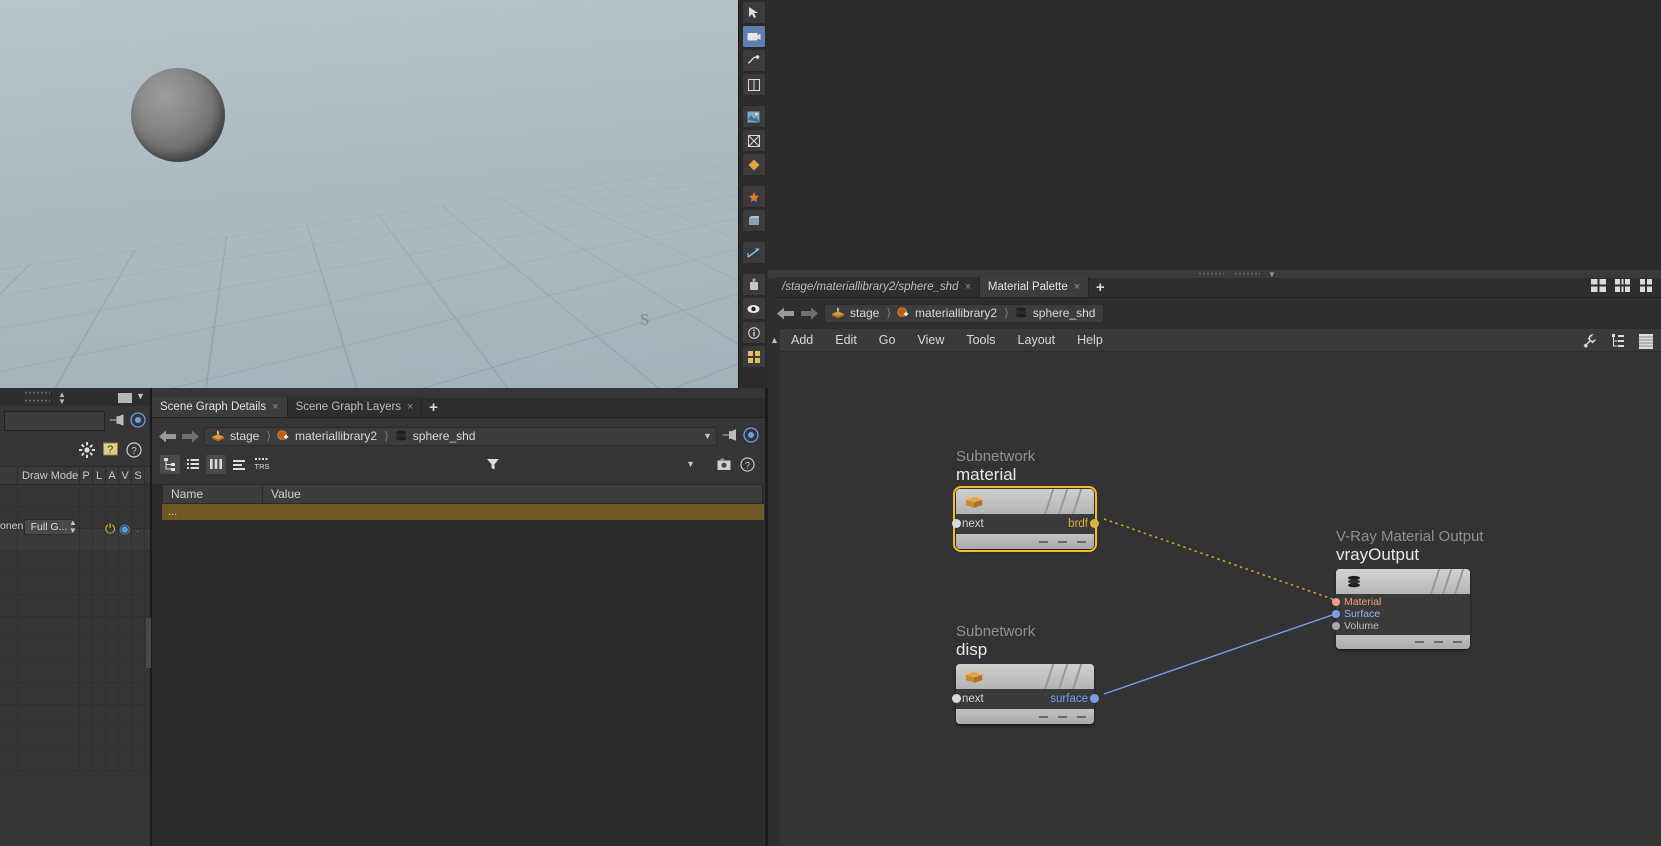 The width and height of the screenshot is (1661, 846). Describe the element at coordinates (220, 407) in the screenshot. I see `tab-scene-graph-details: Scene Graph Details ×` at that location.